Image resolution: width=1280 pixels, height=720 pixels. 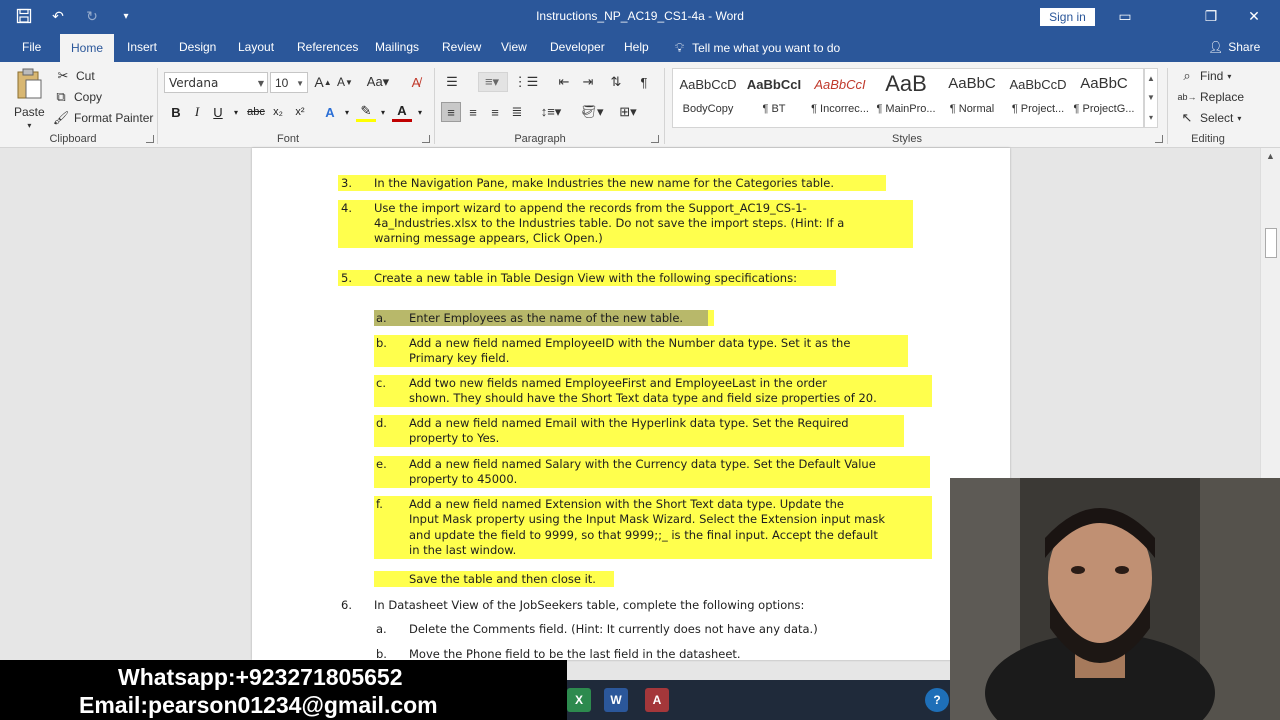 I want to click on style-sample: AaBbCcD, so click(x=708, y=84).